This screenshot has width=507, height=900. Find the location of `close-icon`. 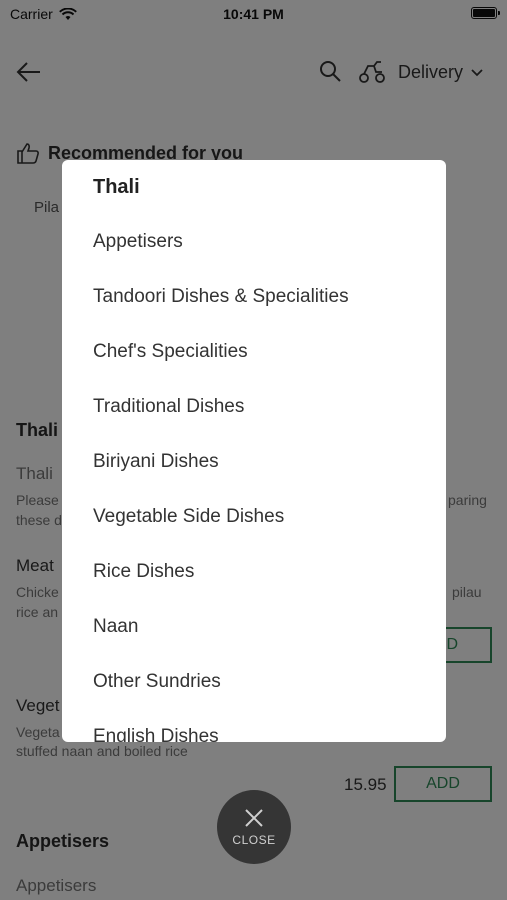

close-icon is located at coordinates (254, 818).